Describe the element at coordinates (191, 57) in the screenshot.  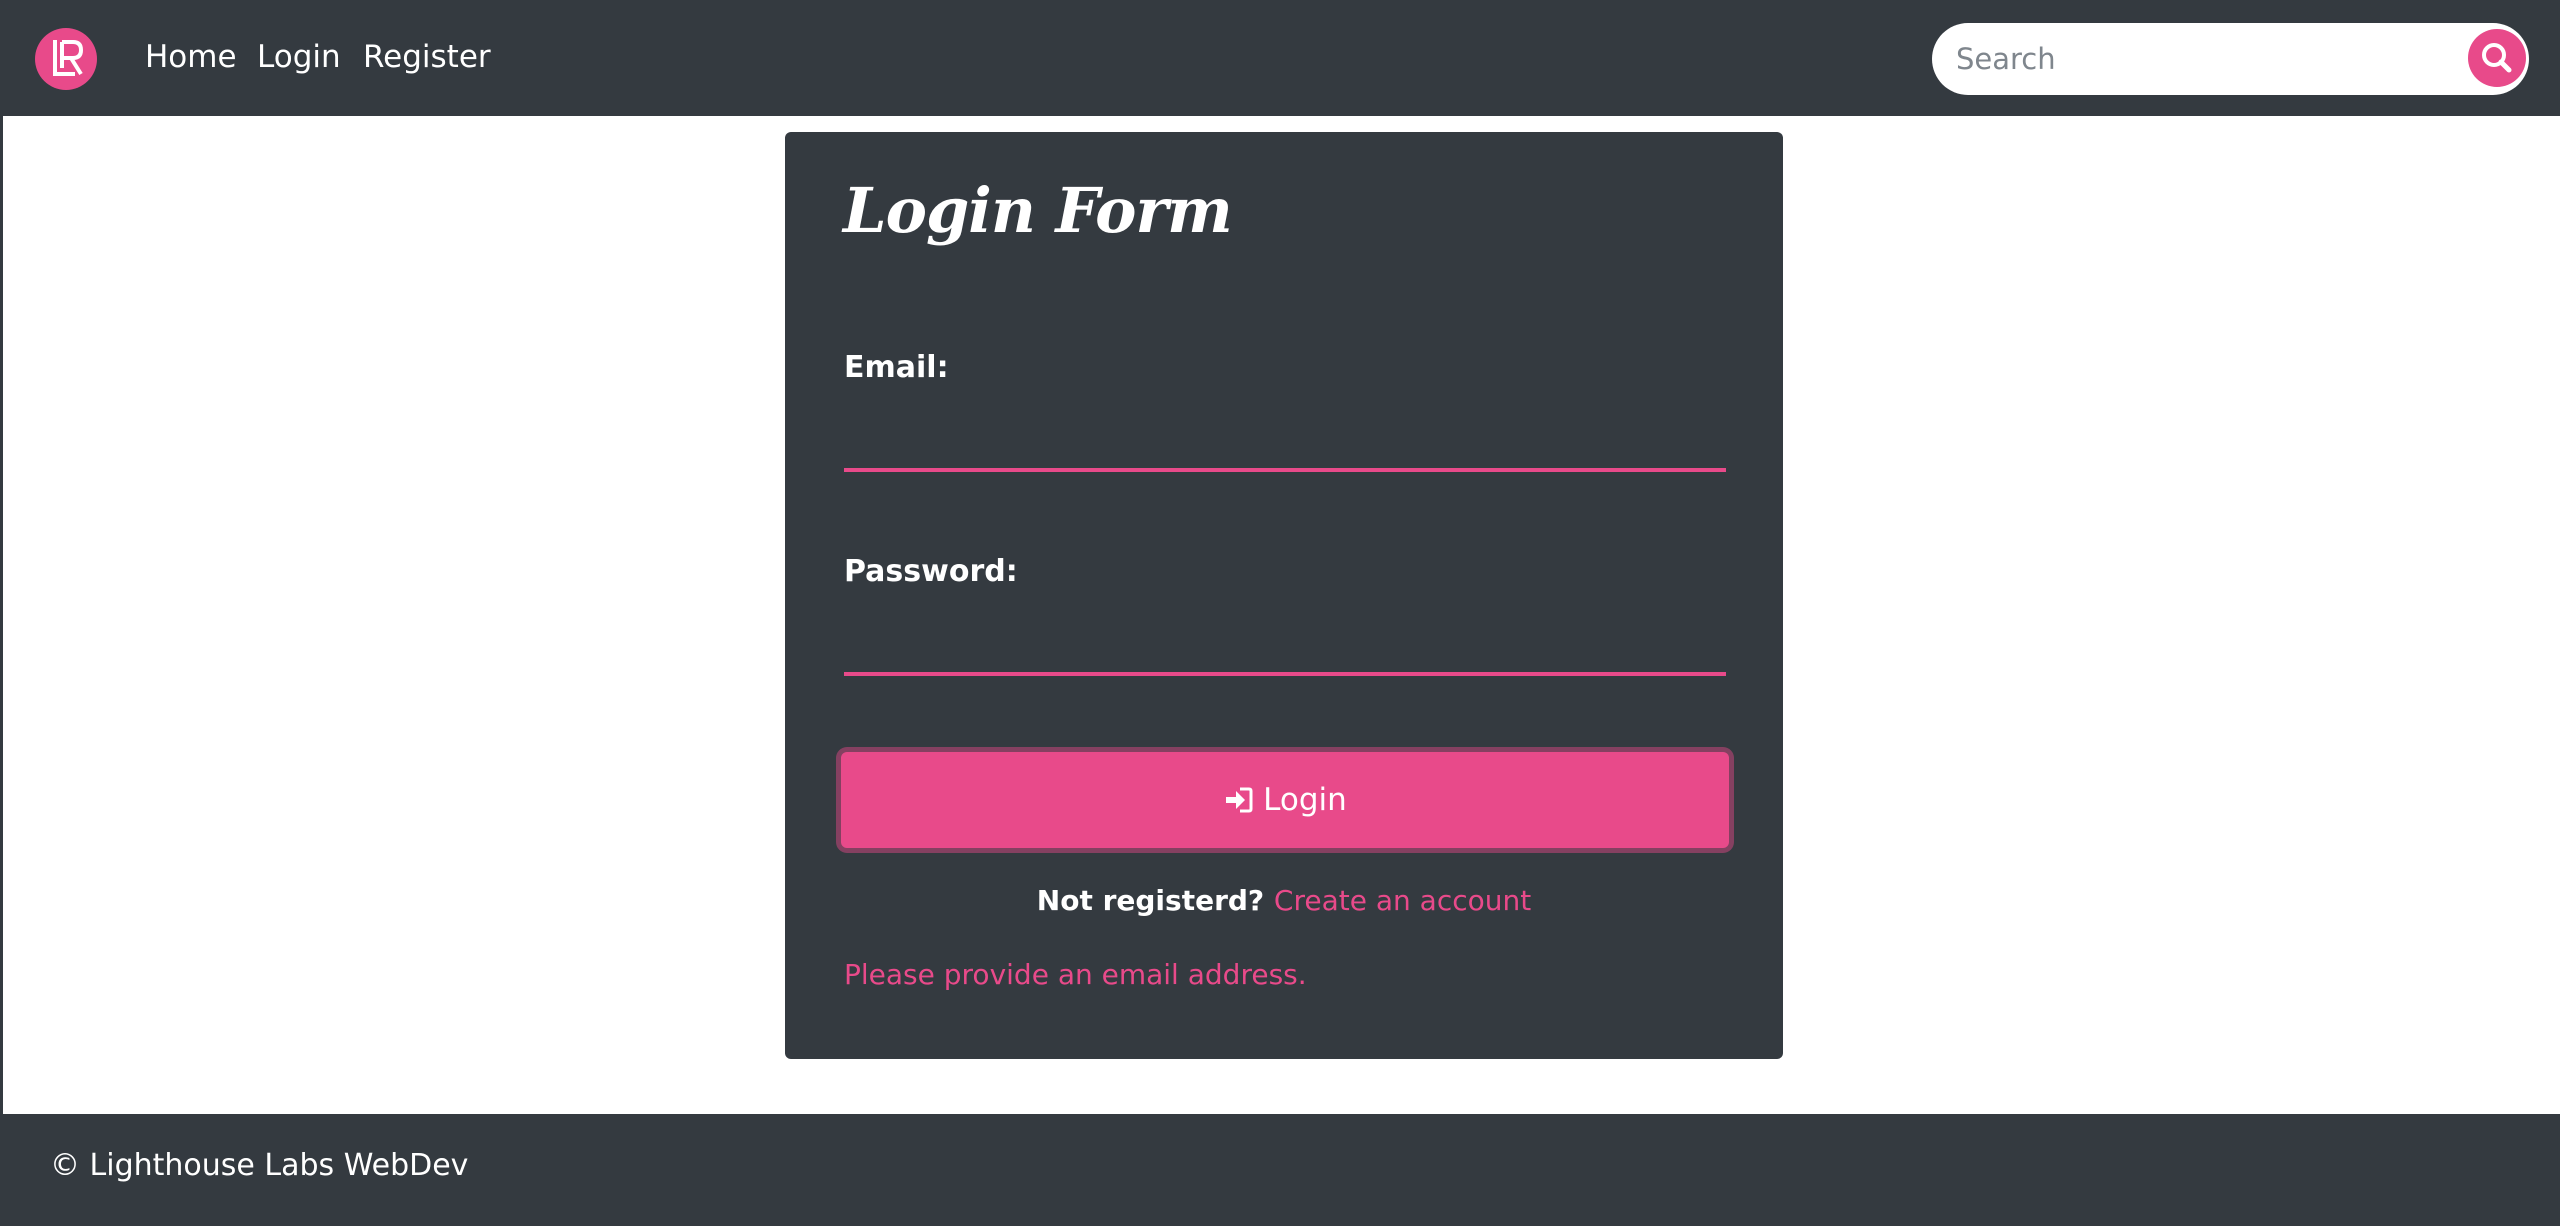
I see `nav-home-link: Home` at that location.